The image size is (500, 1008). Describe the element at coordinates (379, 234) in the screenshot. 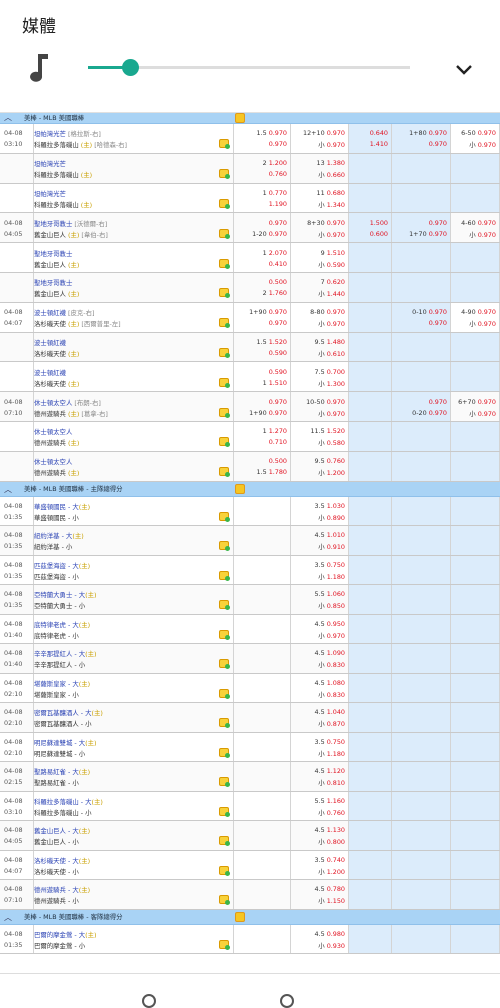

I see `odds-line: 0.600` at that location.